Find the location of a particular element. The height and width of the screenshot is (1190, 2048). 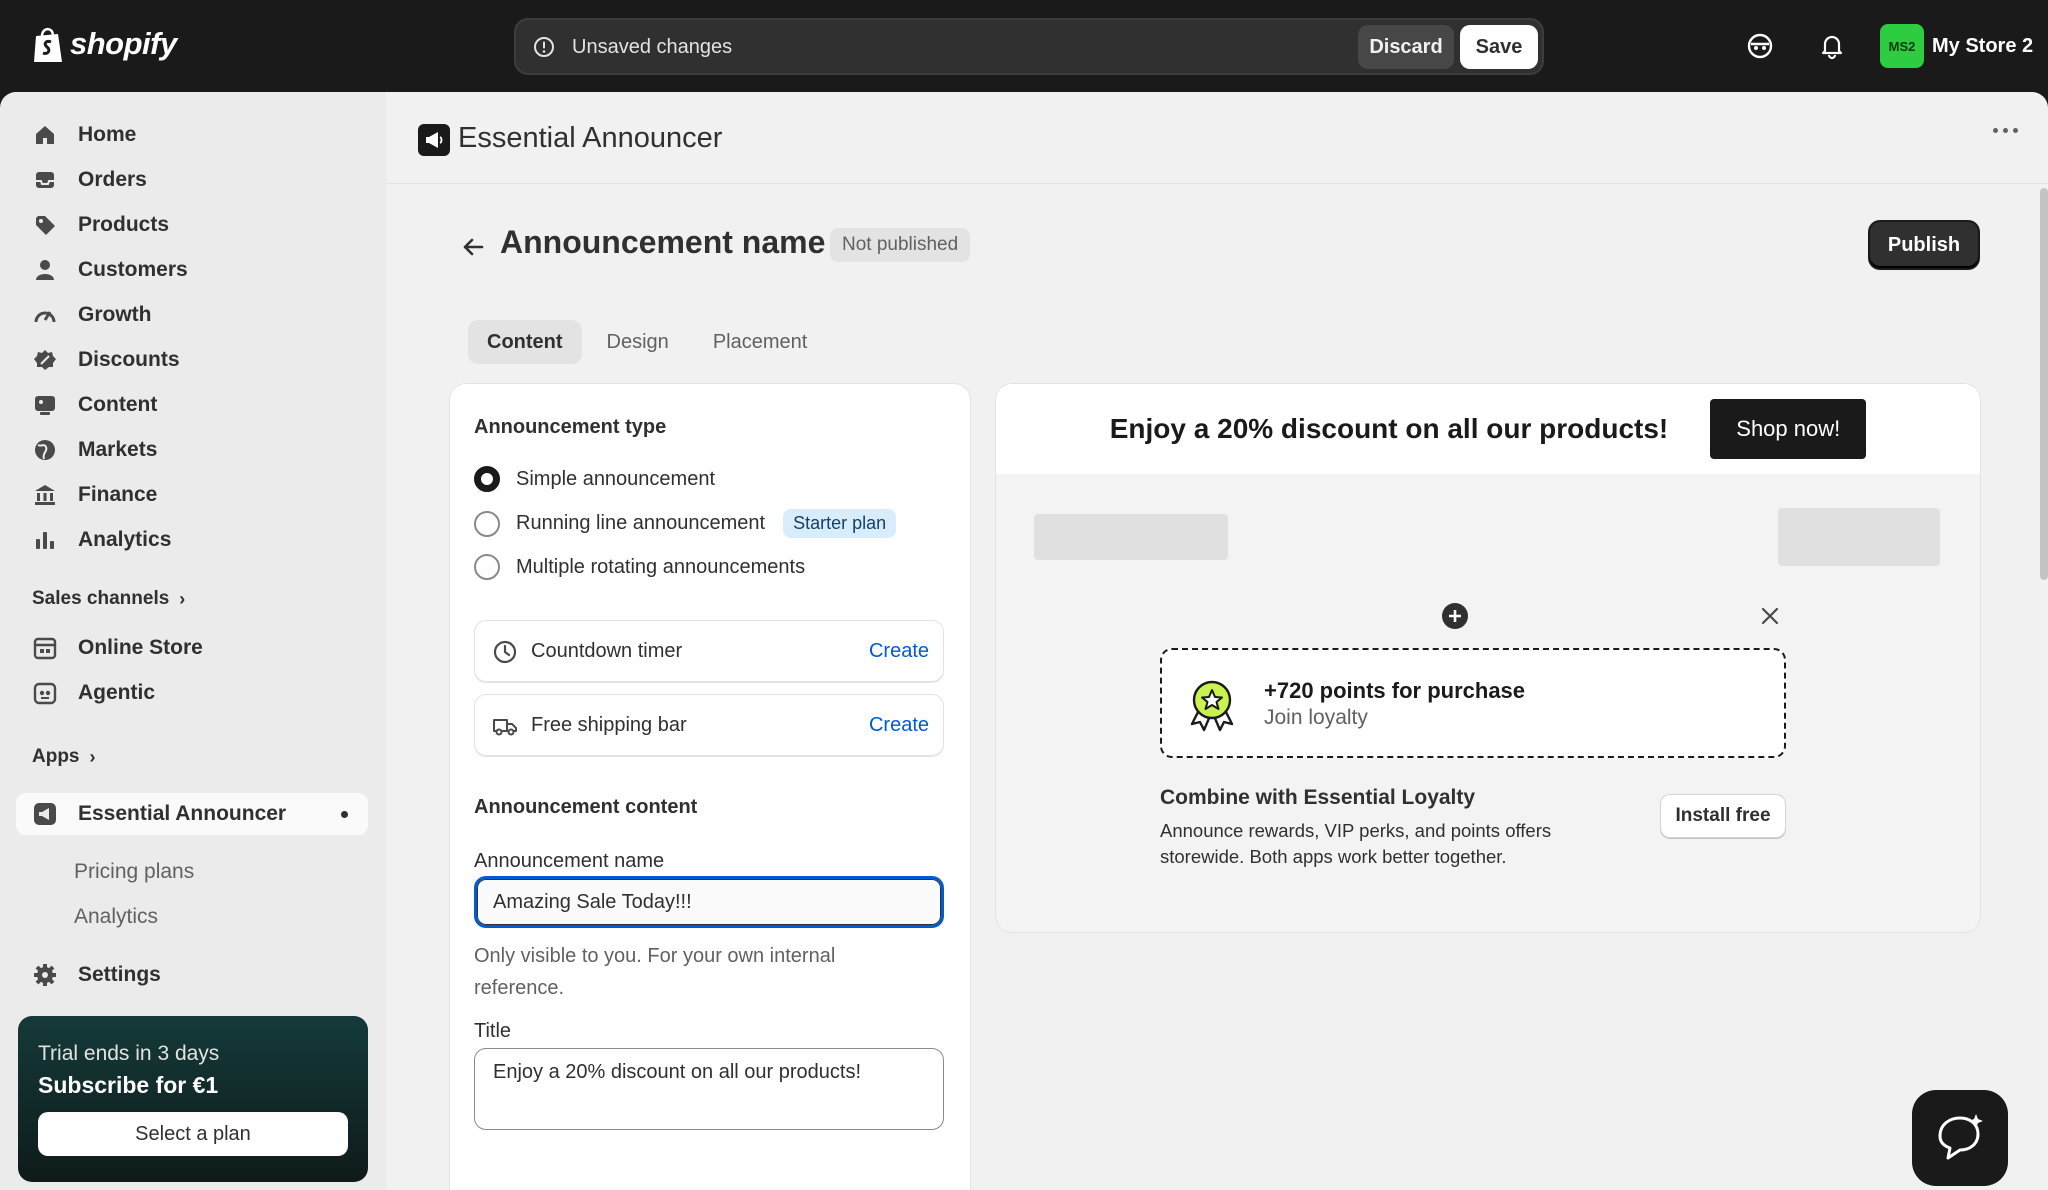

subscribe-text: Subscribe for €1 is located at coordinates (128, 1085).